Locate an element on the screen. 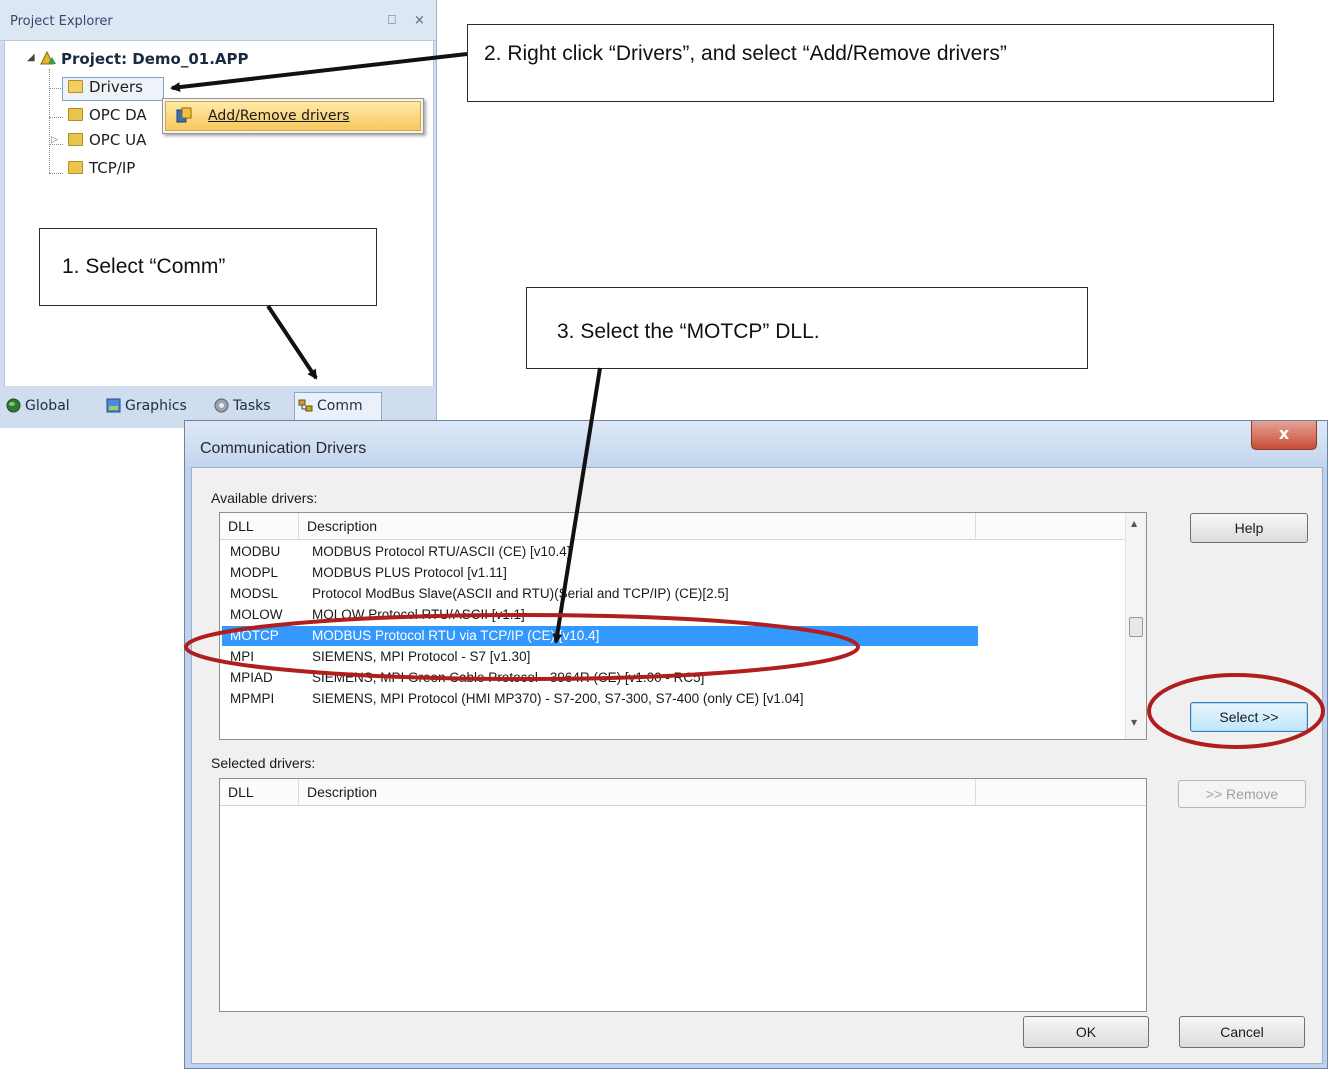 The width and height of the screenshot is (1342, 1069). project-node-label: Project: Demo_01.APP is located at coordinates (155, 59).